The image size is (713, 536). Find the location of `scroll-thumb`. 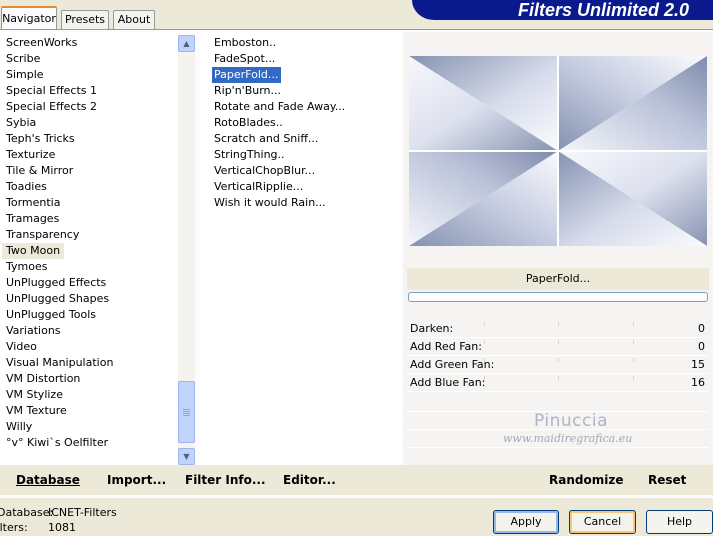

scroll-thumb is located at coordinates (186, 412).